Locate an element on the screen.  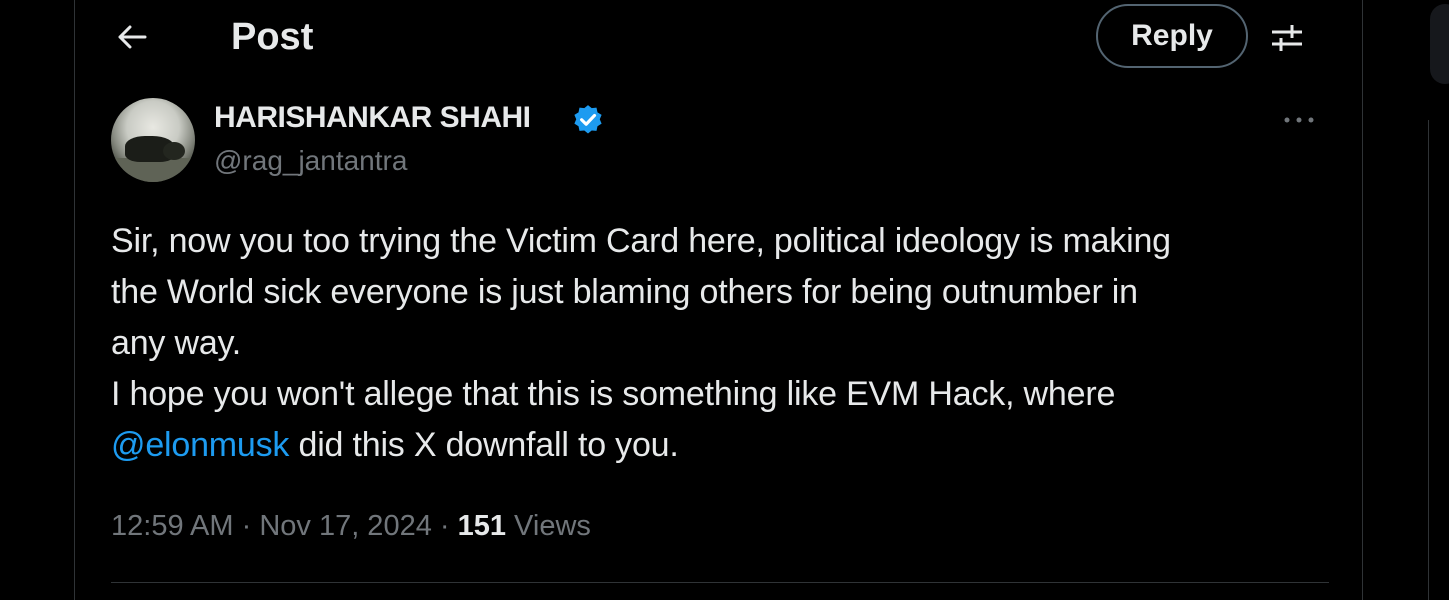
avatar-figure-head is located at coordinates (174, 151).